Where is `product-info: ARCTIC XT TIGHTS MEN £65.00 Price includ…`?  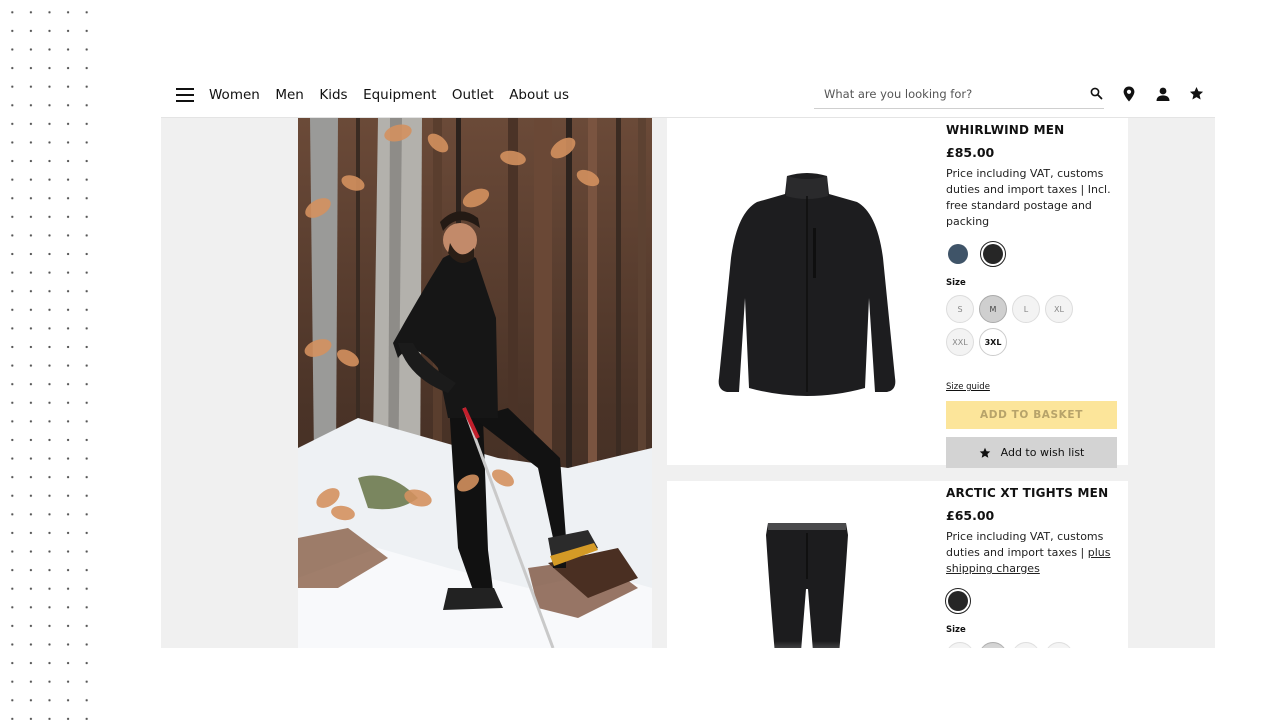
product-info: ARCTIC XT TIGHTS MEN £65.00 Price includ… is located at coordinates (1033, 567).